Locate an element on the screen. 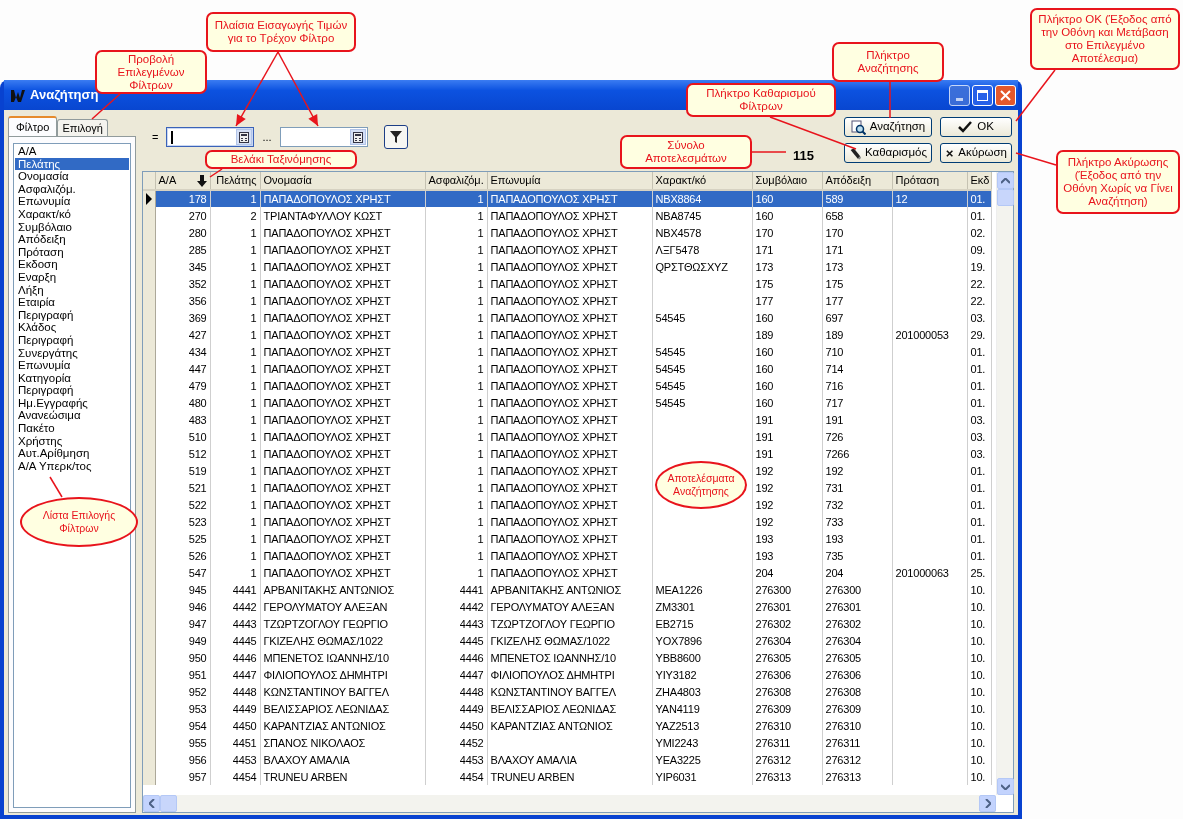 Image resolution: width=1183 pixels, height=819 pixels. list-item: Ασφαλιζόμ. is located at coordinates (72, 189).